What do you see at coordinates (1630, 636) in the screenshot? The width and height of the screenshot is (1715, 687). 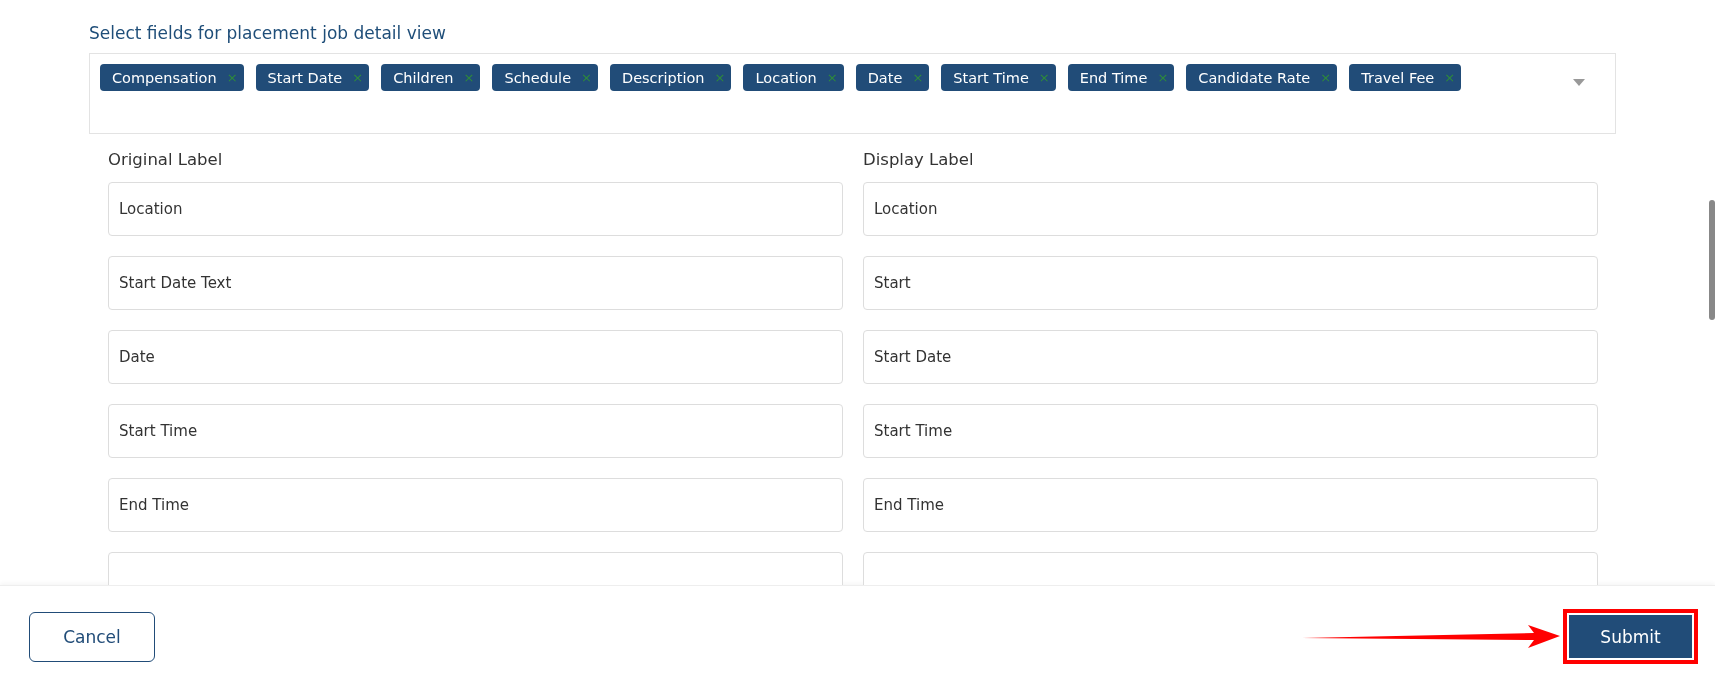 I see `submit-button: Submit` at bounding box center [1630, 636].